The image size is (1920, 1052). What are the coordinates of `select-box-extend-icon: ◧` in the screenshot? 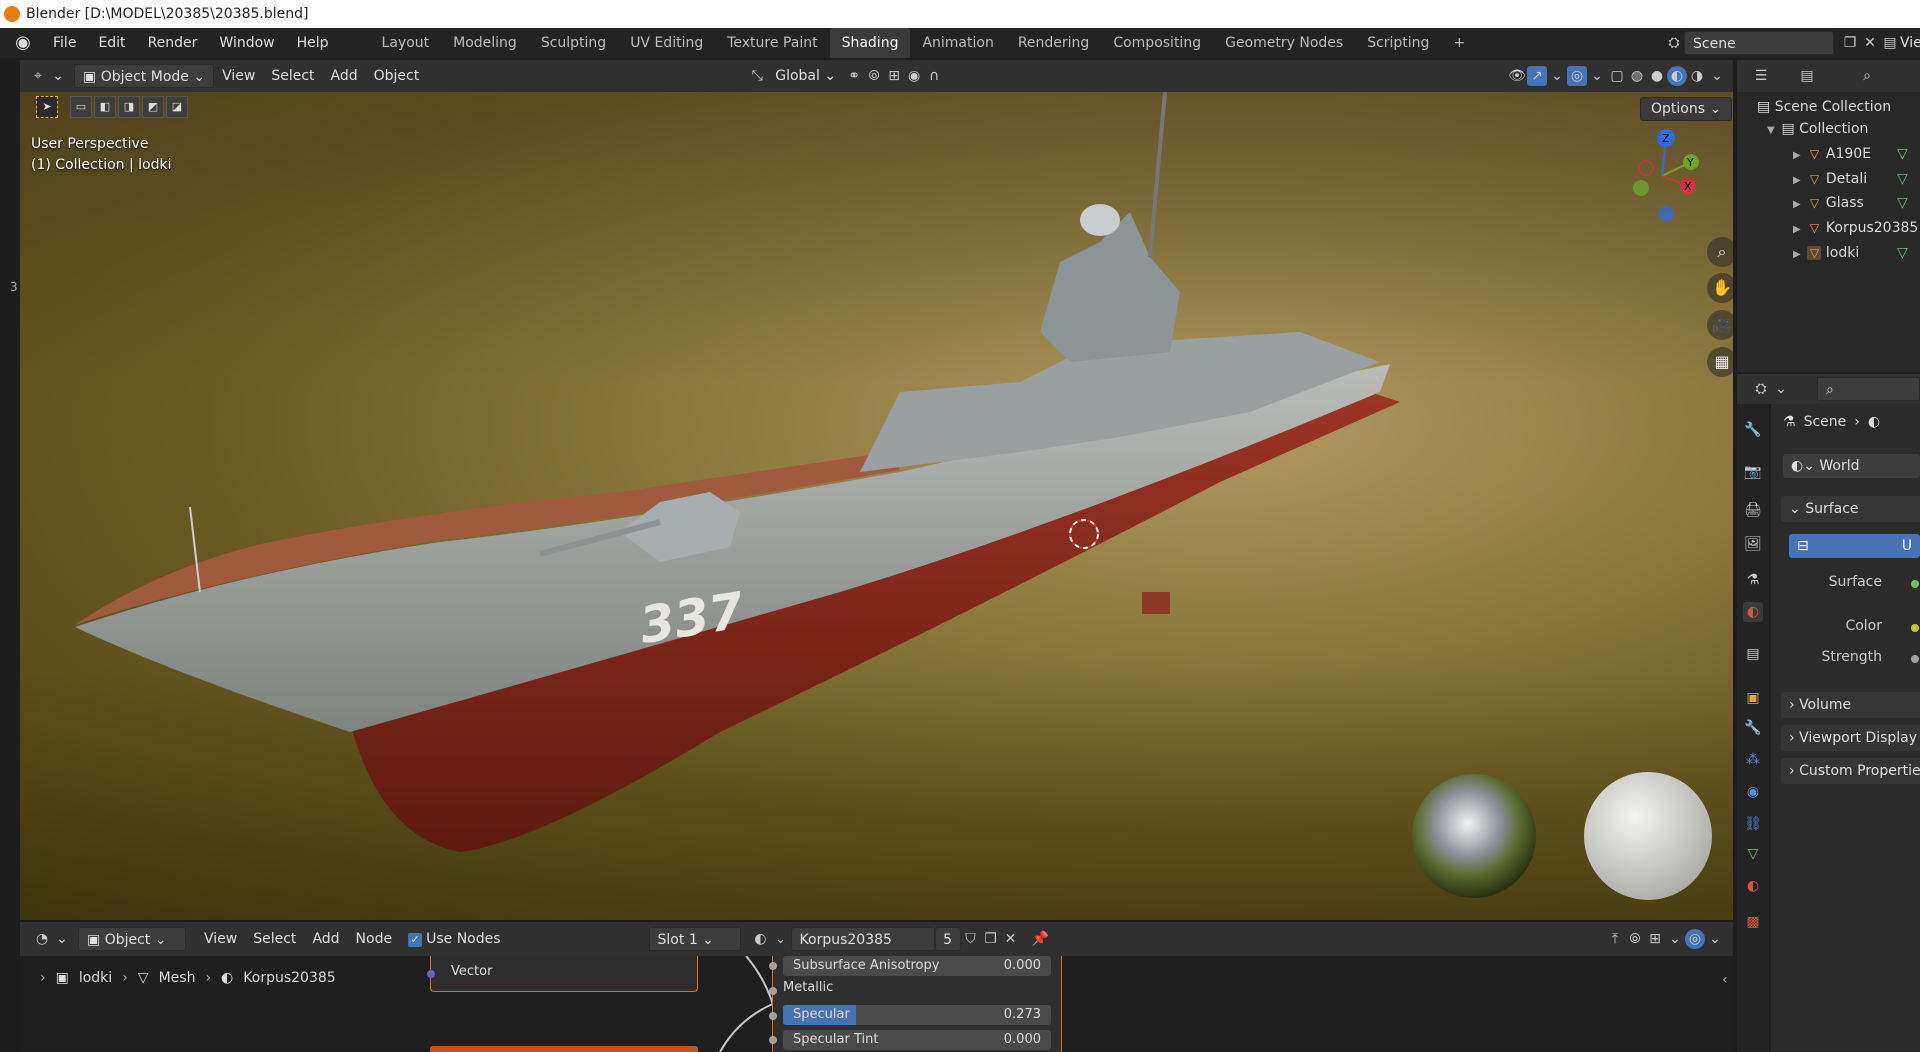 It's located at (105, 107).